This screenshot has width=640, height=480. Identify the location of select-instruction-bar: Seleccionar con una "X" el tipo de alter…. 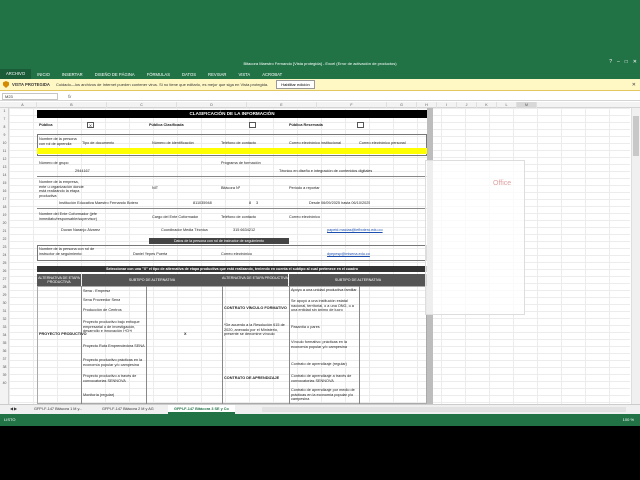
(232, 269).